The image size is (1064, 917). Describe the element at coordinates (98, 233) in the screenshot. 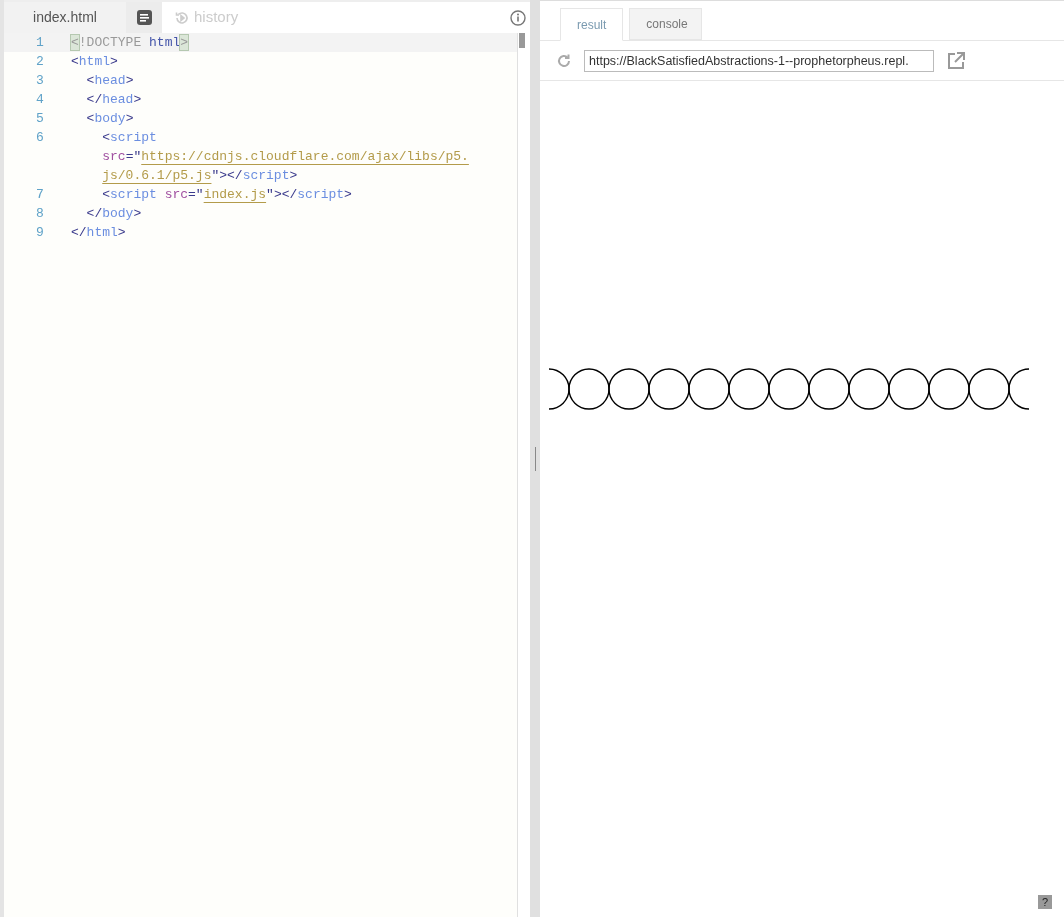

I see `code-line: </html>` at that location.